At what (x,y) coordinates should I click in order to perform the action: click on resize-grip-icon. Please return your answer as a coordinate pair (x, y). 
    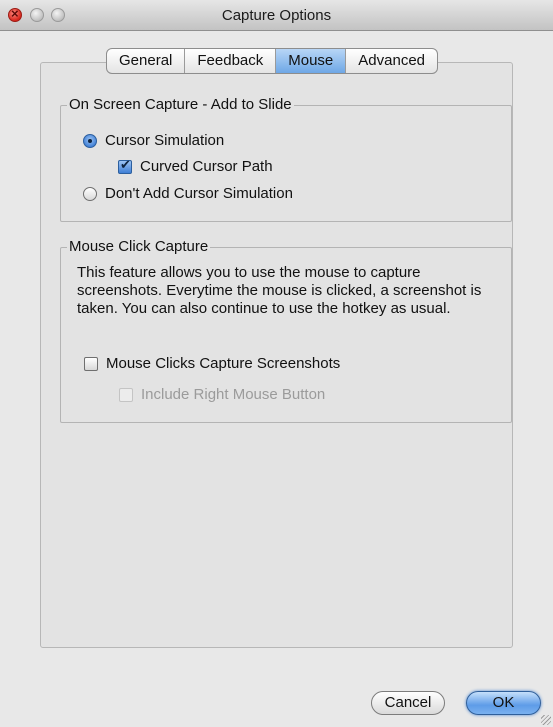
    Looking at the image, I should click on (546, 720).